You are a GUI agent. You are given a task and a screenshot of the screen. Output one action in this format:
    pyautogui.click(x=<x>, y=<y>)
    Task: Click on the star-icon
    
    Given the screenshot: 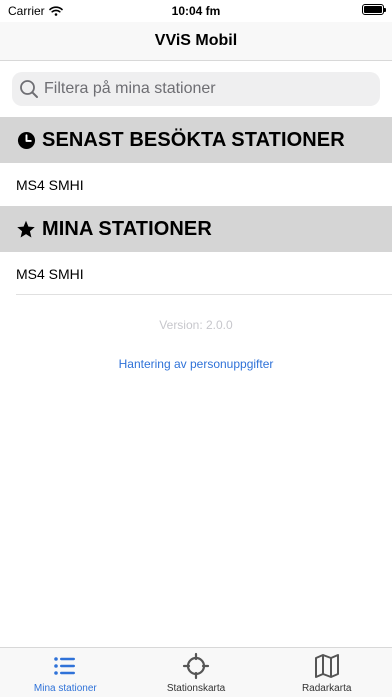 What is the action you would take?
    pyautogui.click(x=26, y=229)
    